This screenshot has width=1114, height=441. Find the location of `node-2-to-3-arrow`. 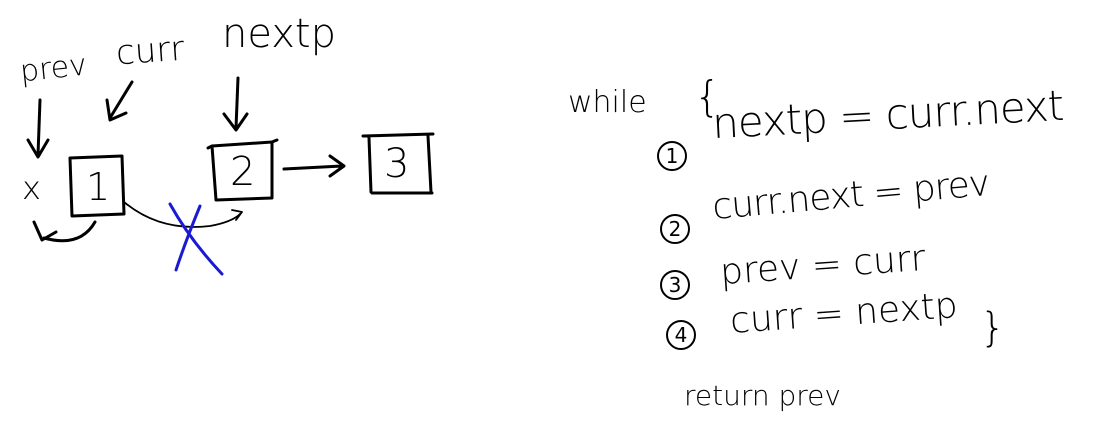

node-2-to-3-arrow is located at coordinates (314, 166).